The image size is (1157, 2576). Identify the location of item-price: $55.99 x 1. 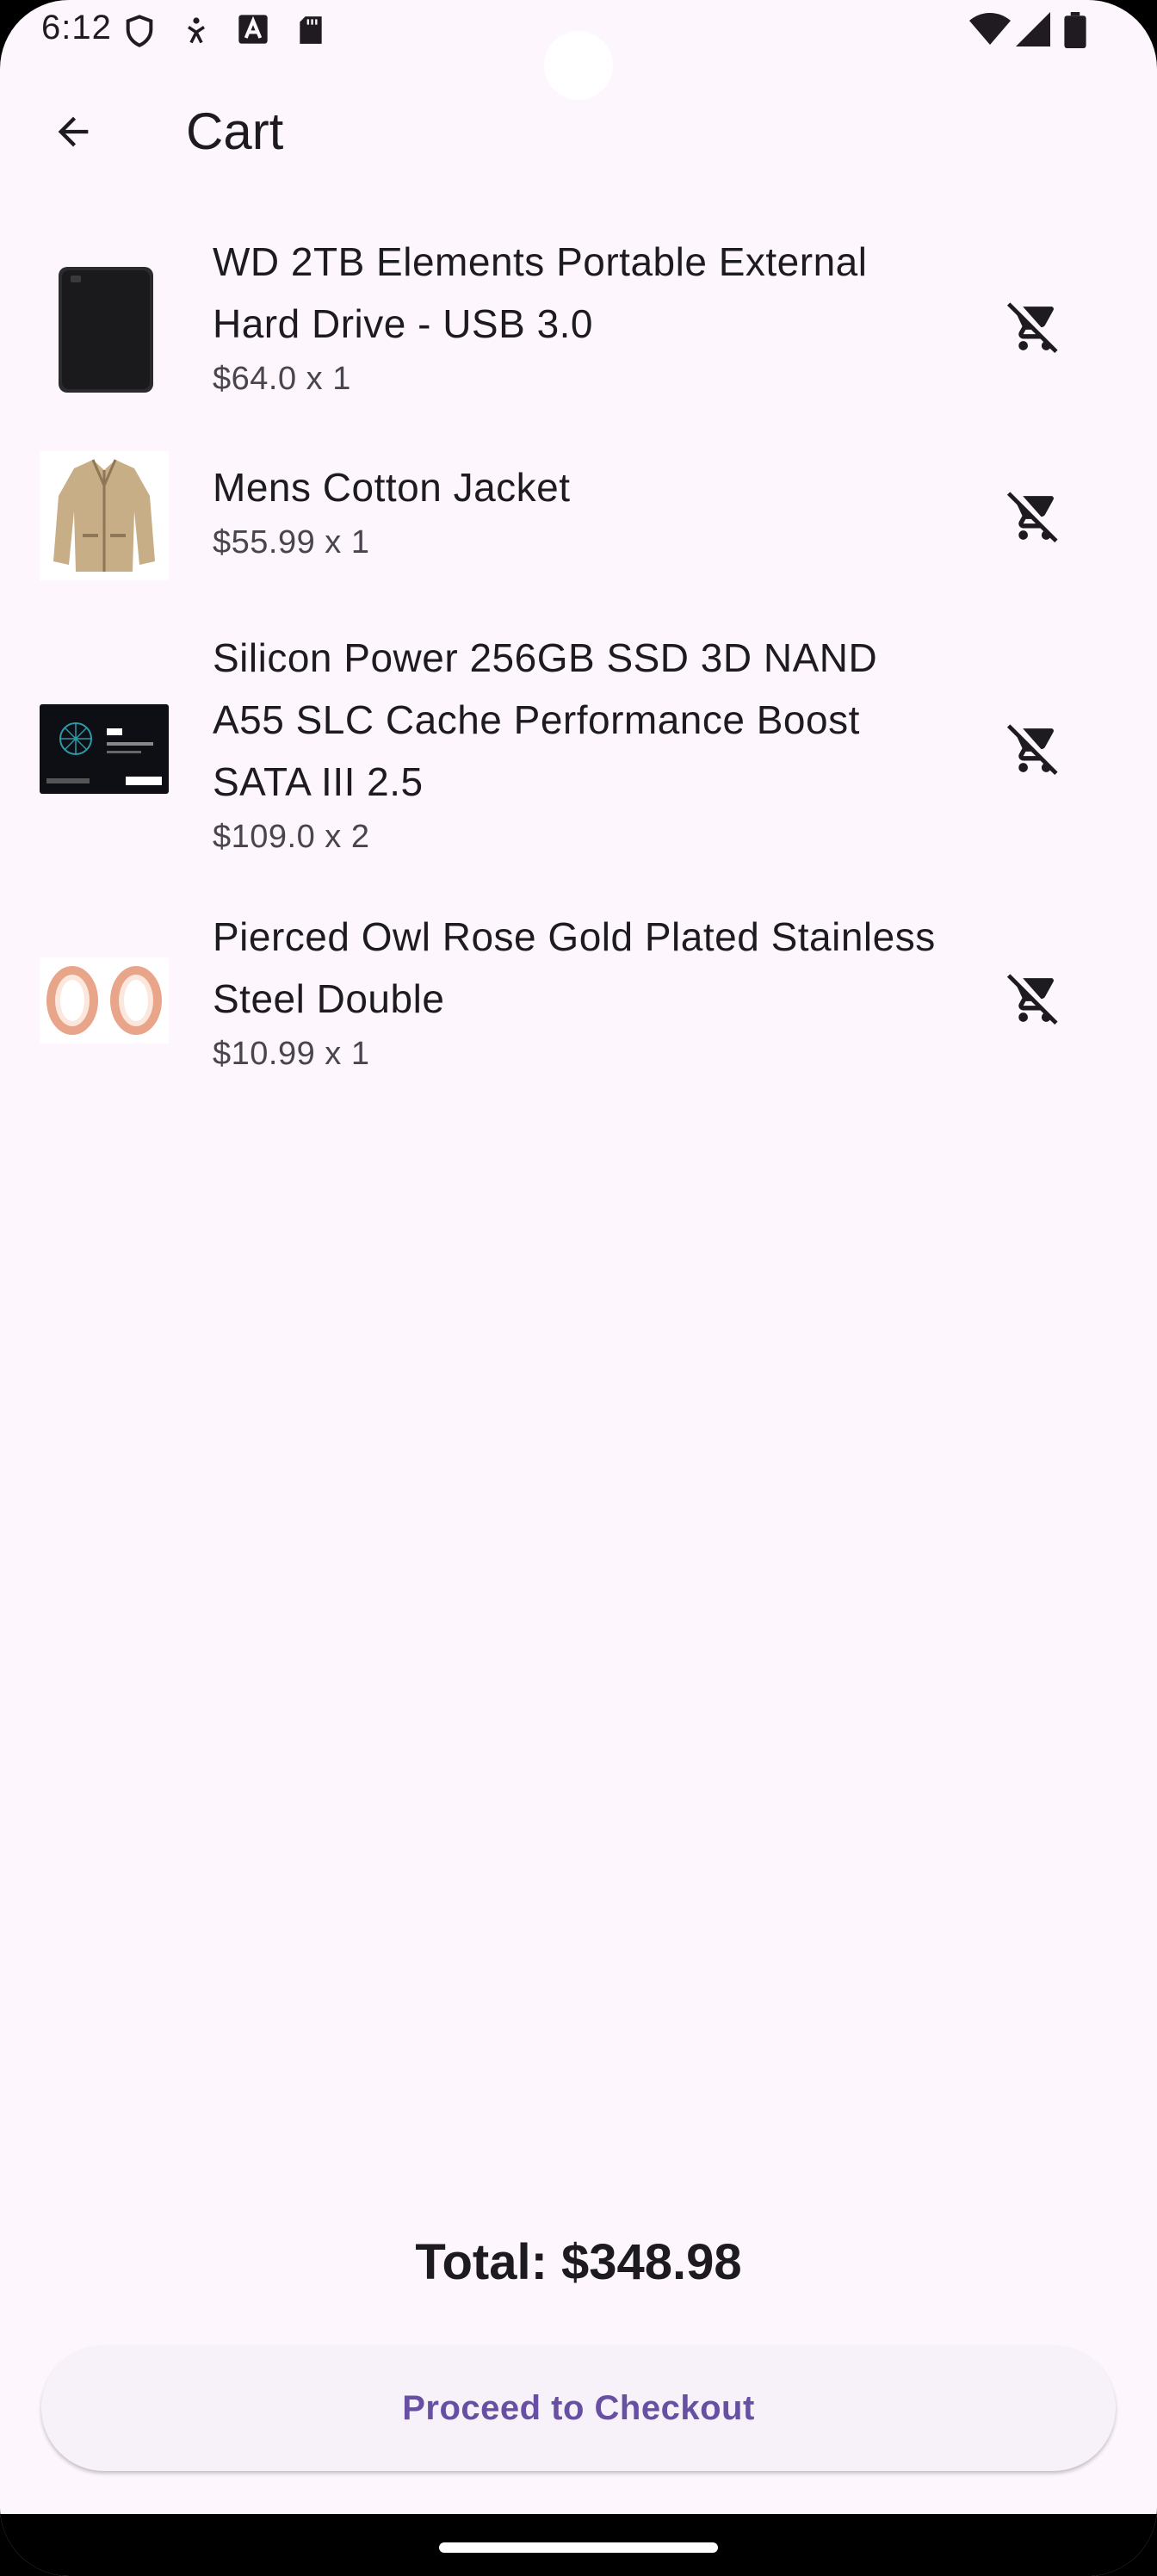
(292, 542).